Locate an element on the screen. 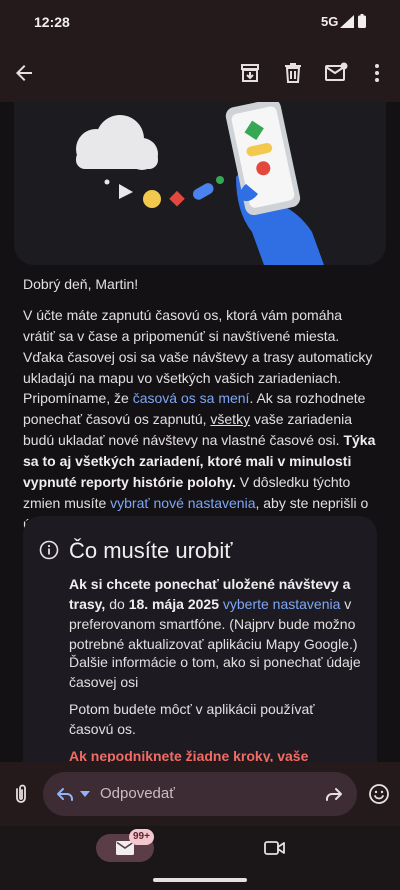  reply-icon is located at coordinates (65, 794).